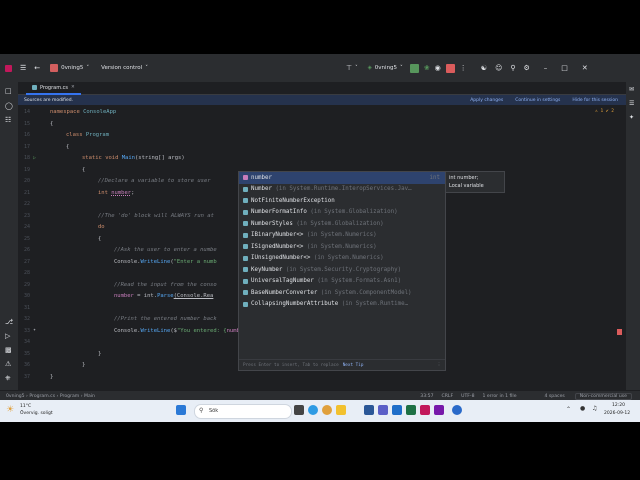 This screenshot has height=480, width=640. I want to click on hamburger-menu-icon: ☰, so click(23, 68).